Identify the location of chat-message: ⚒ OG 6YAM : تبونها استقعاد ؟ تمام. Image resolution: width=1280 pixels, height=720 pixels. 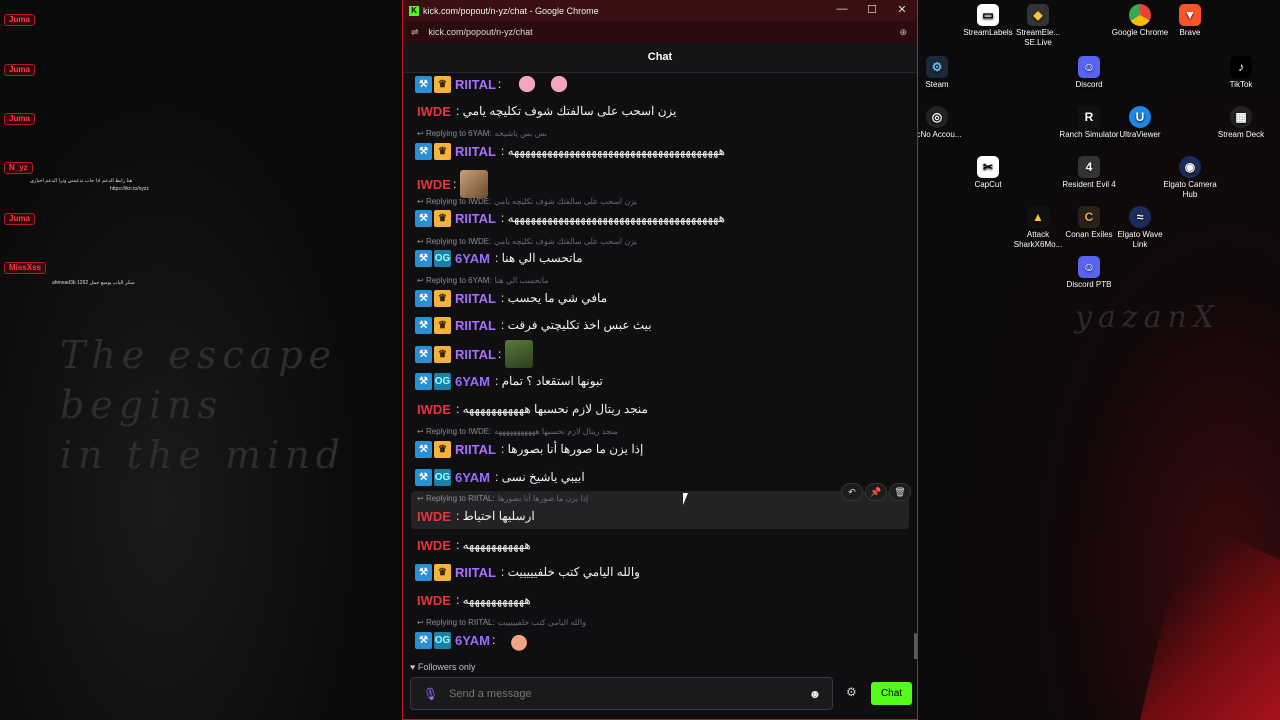
(659, 381).